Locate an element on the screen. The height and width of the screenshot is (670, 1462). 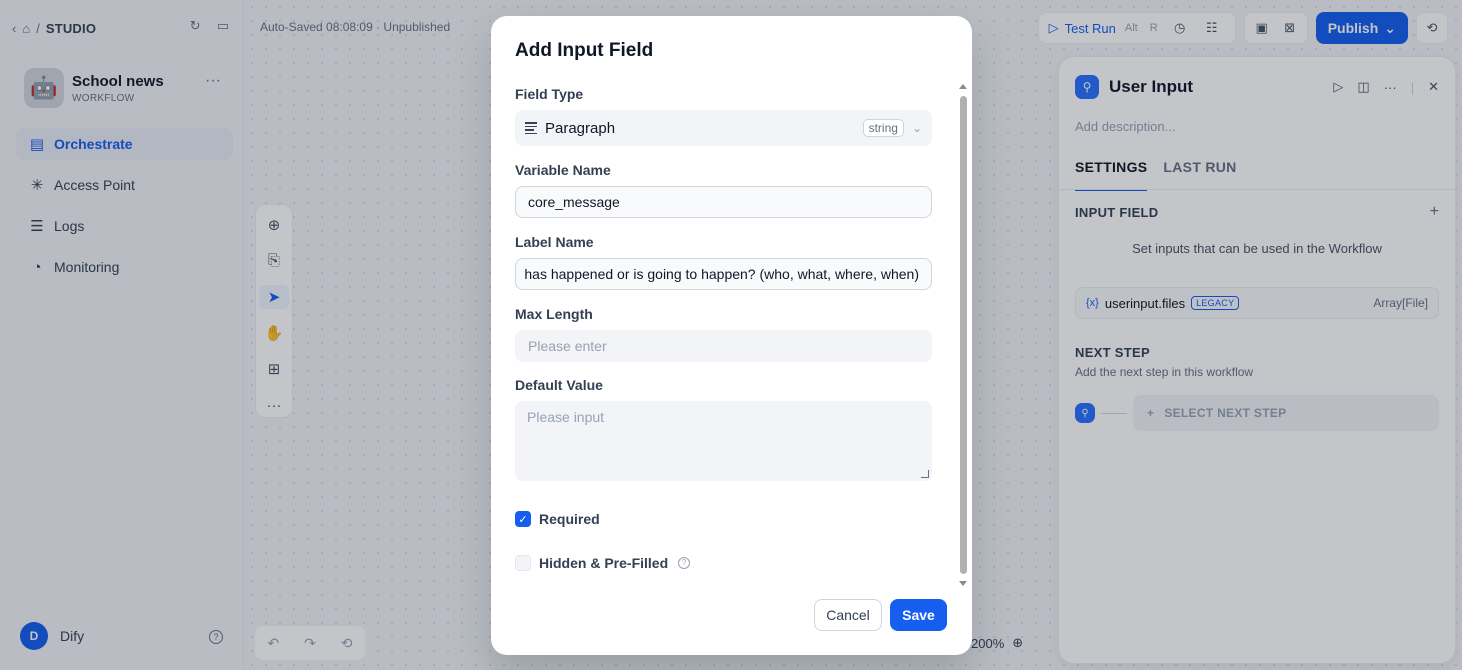
required-checkbox-row: ✓ Required is located at coordinates (557, 519).